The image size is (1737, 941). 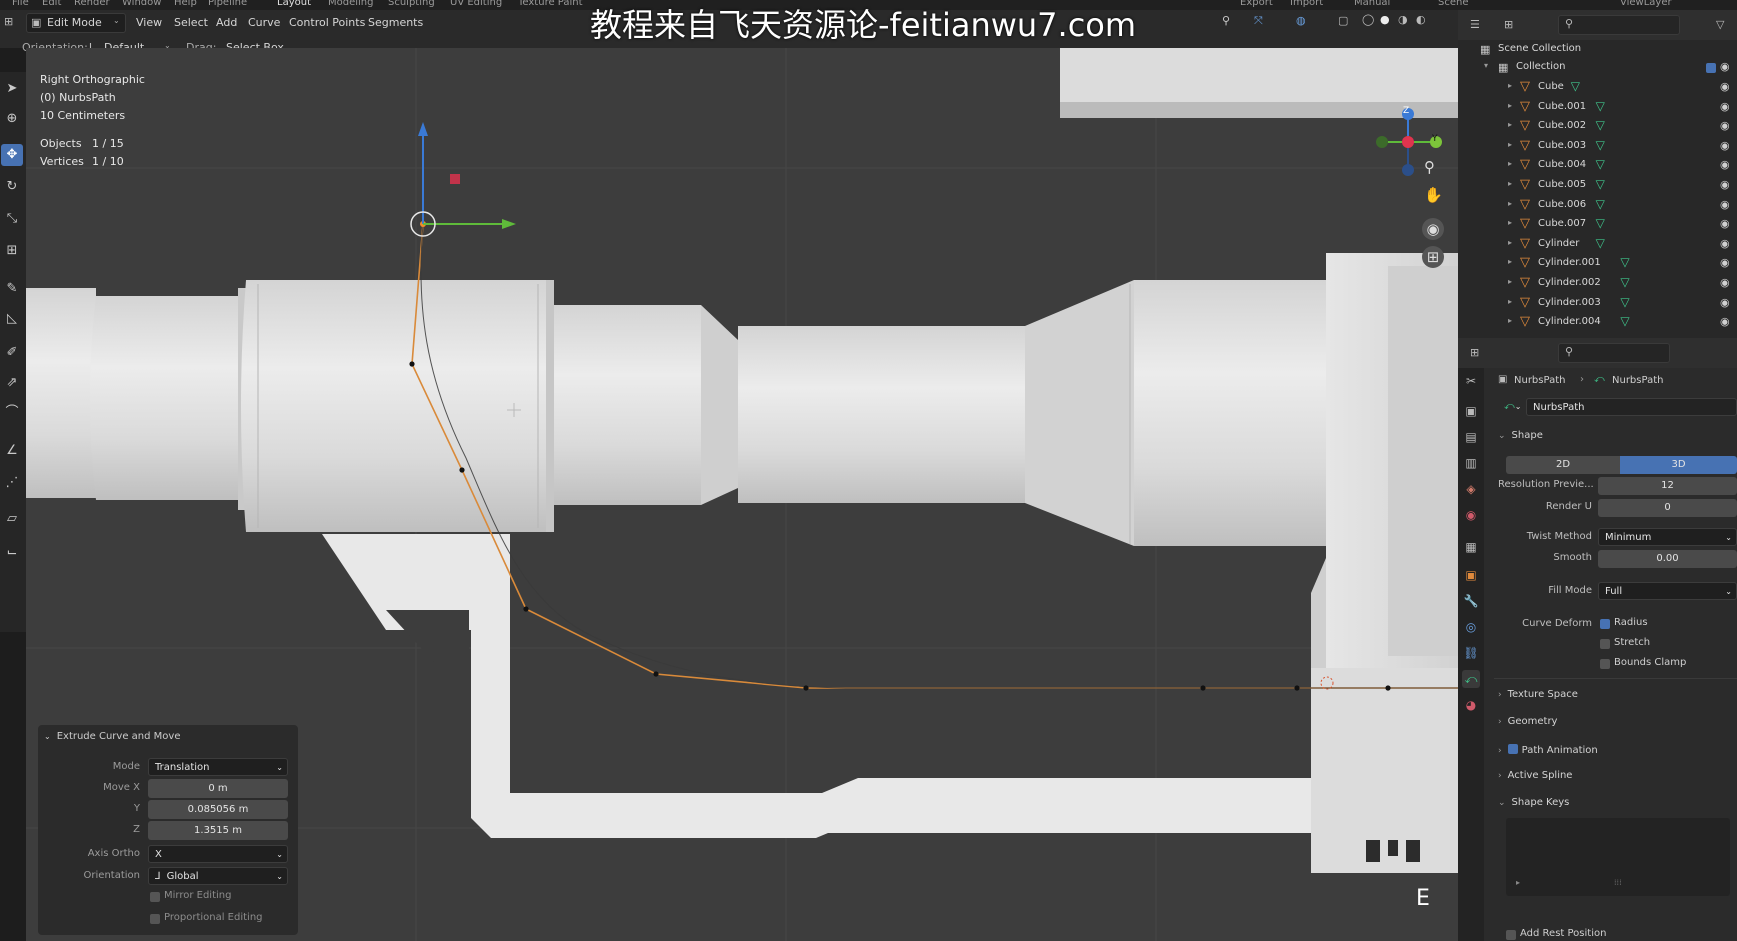 What do you see at coordinates (1512, 749) in the screenshot?
I see `path-animation-checkbox` at bounding box center [1512, 749].